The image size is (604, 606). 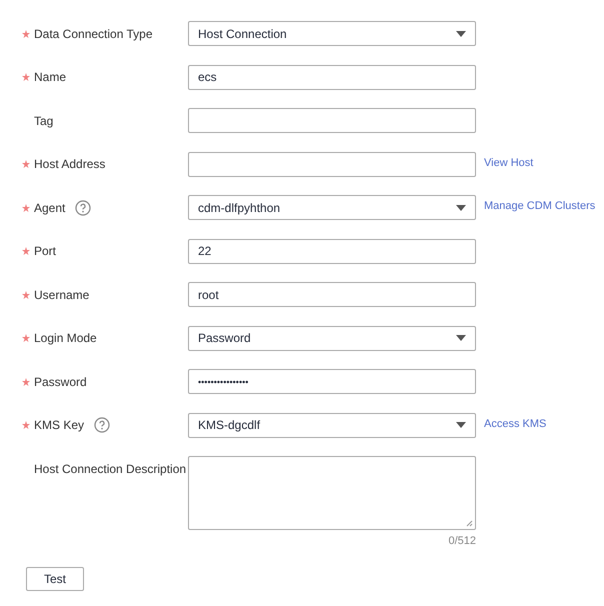 What do you see at coordinates (45, 251) in the screenshot?
I see `field-label: Port` at bounding box center [45, 251].